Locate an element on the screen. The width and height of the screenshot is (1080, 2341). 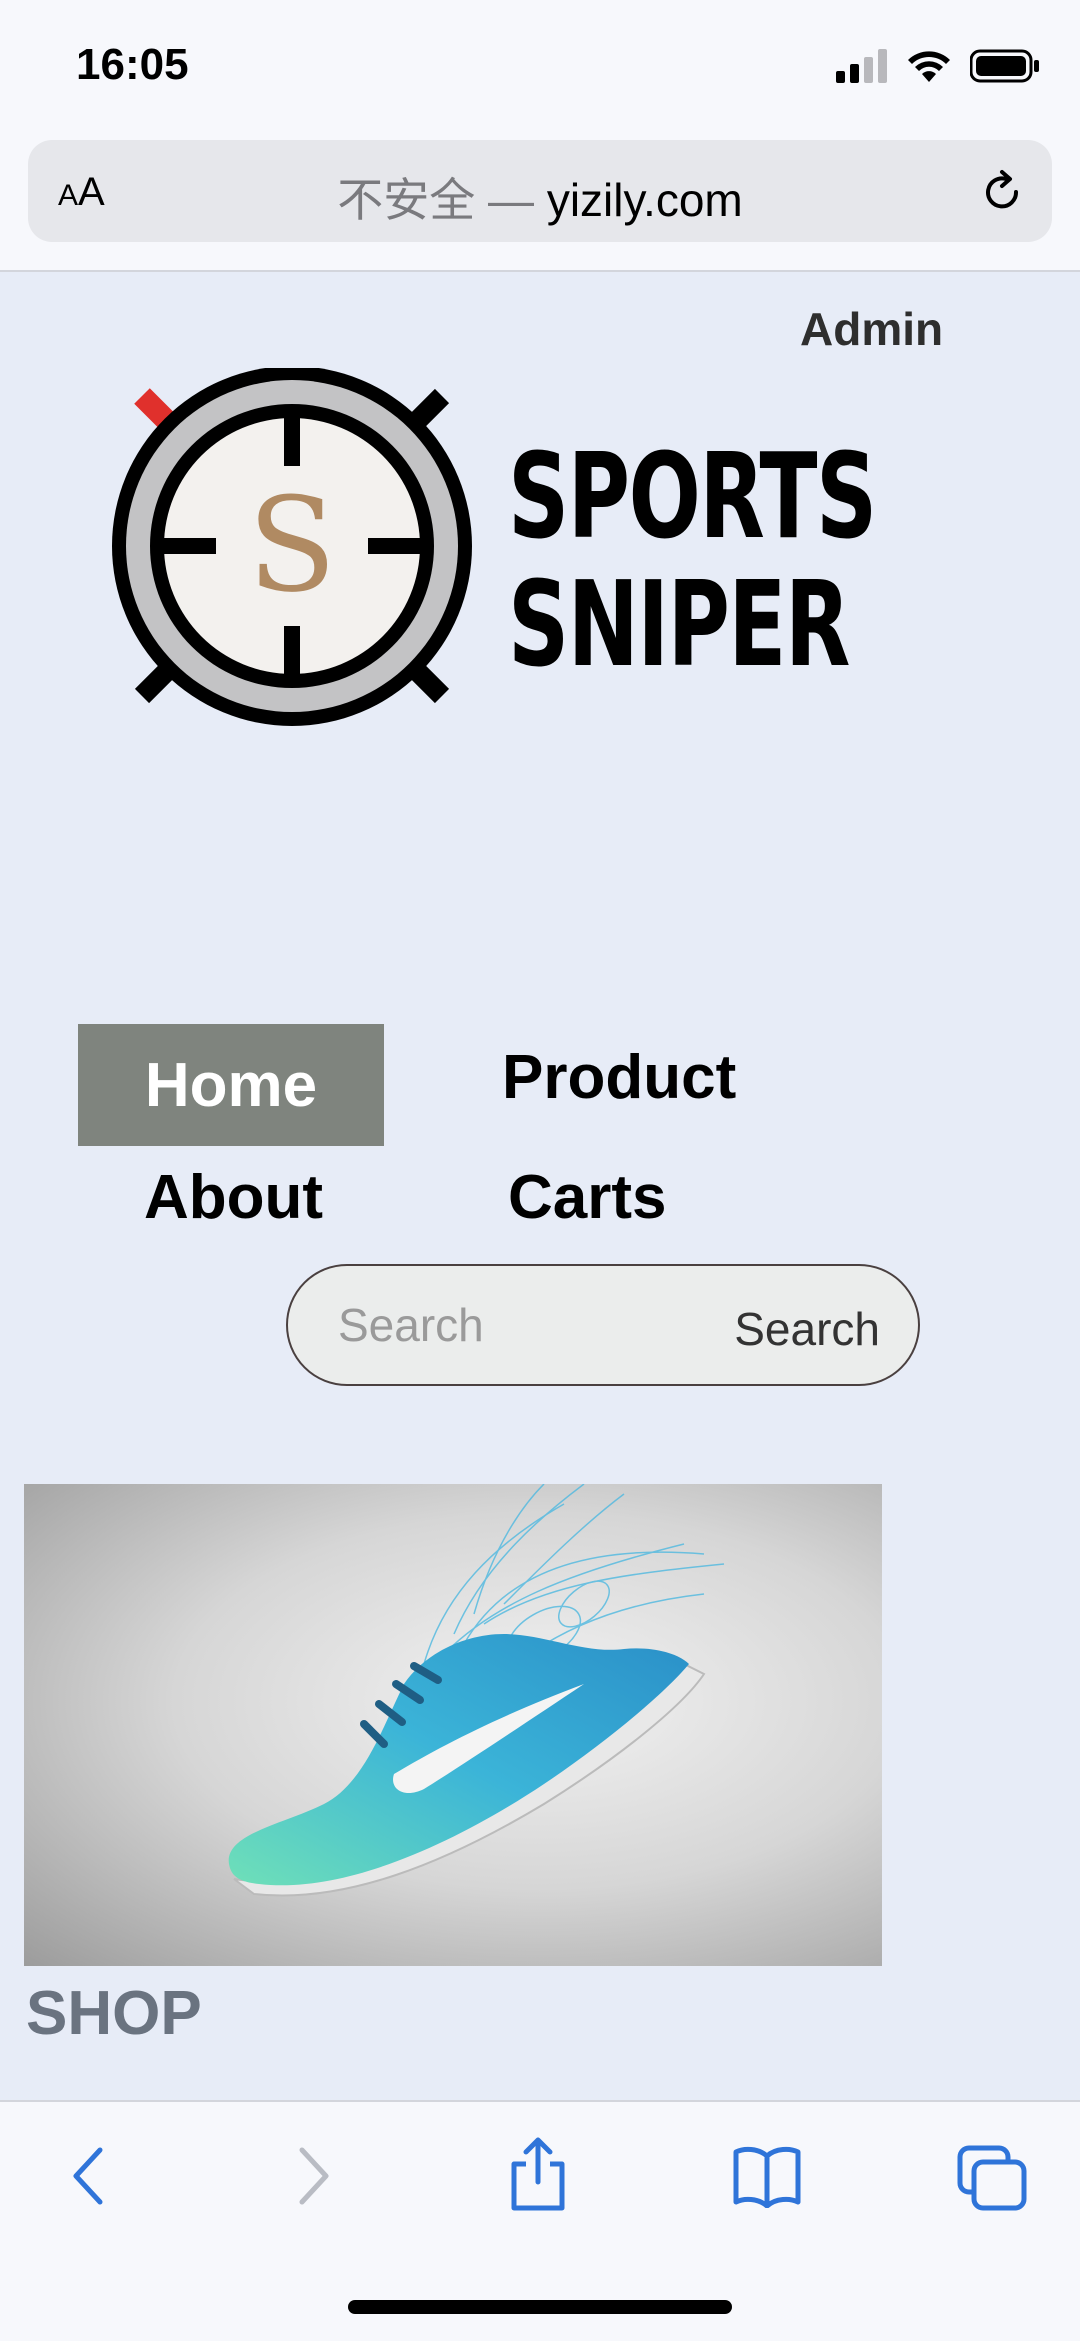
battery-icon is located at coordinates (1004, 66).